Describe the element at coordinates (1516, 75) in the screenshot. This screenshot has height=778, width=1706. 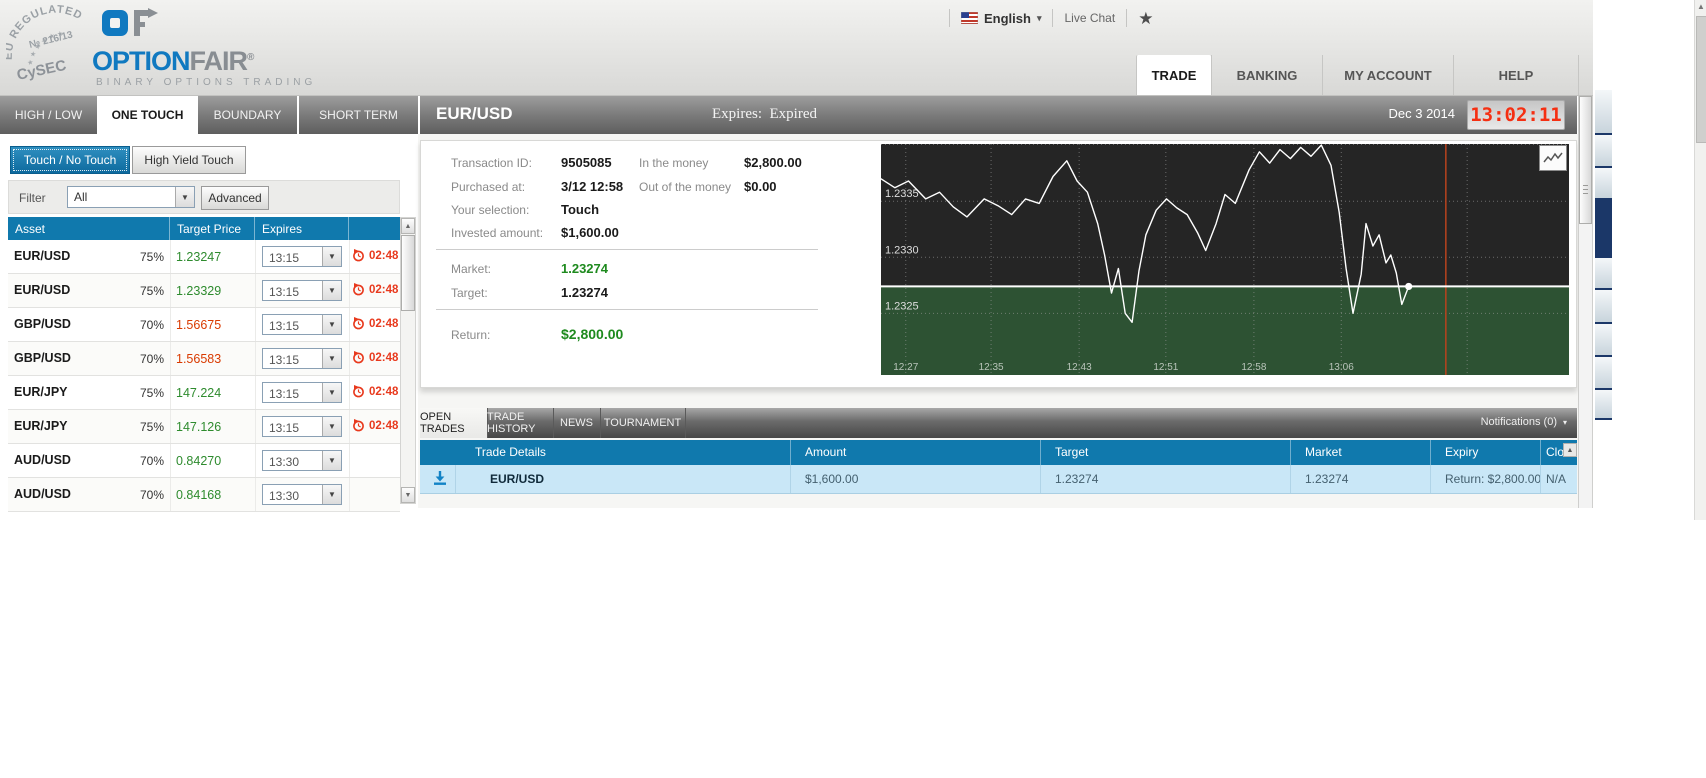
I see `nav-tab-help: HELP` at that location.